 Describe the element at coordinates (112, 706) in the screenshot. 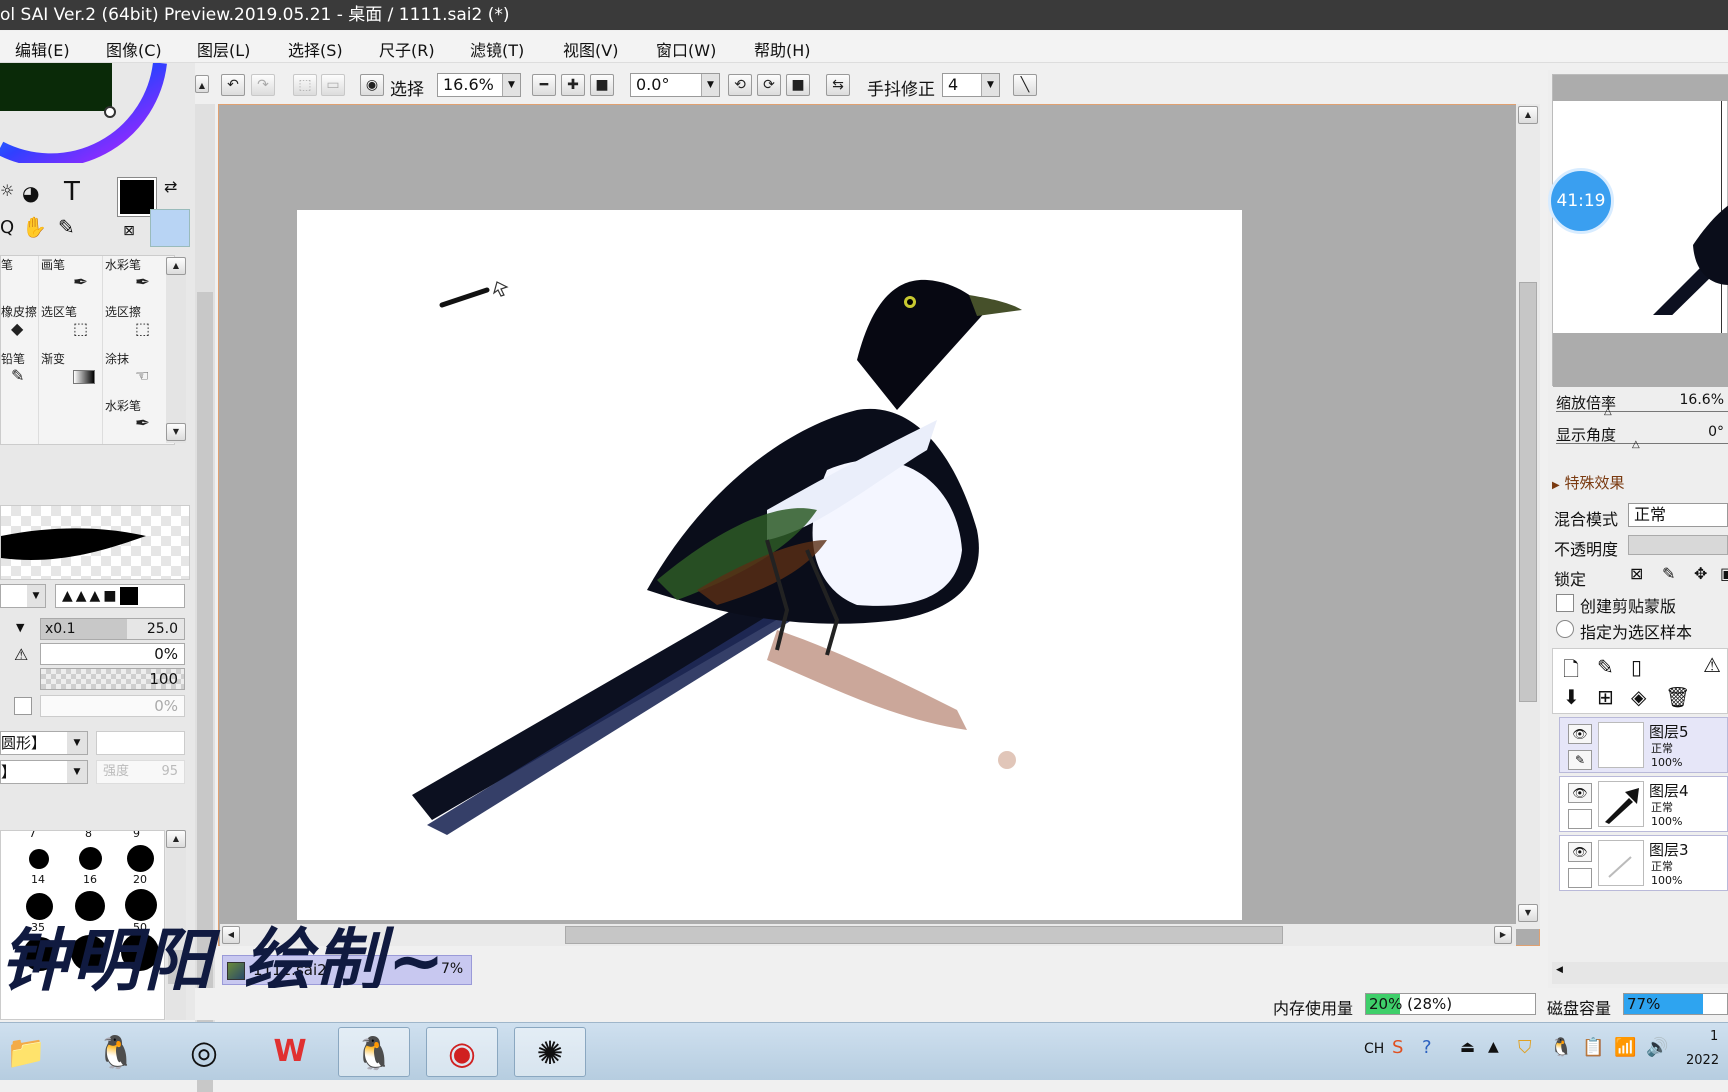

I see `blend-slider: 0%` at that location.